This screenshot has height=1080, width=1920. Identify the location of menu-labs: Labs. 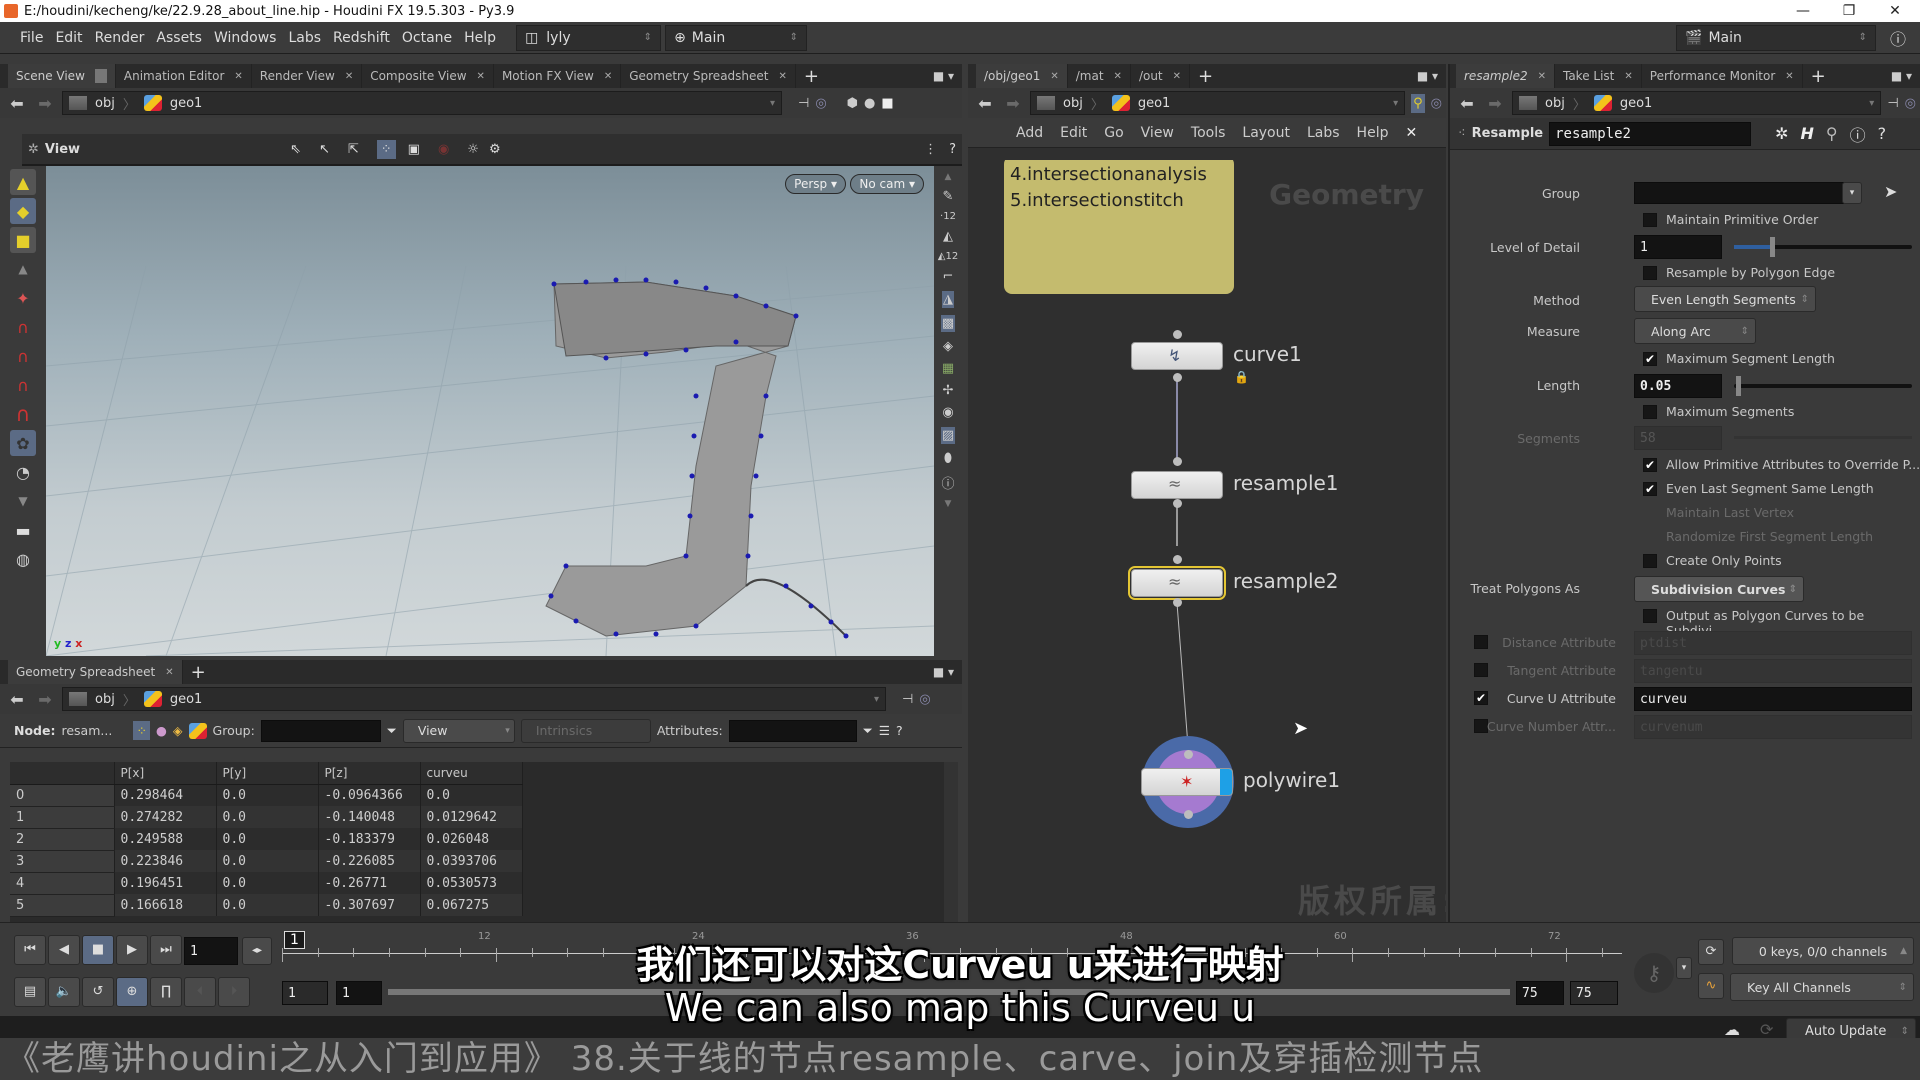
(304, 38).